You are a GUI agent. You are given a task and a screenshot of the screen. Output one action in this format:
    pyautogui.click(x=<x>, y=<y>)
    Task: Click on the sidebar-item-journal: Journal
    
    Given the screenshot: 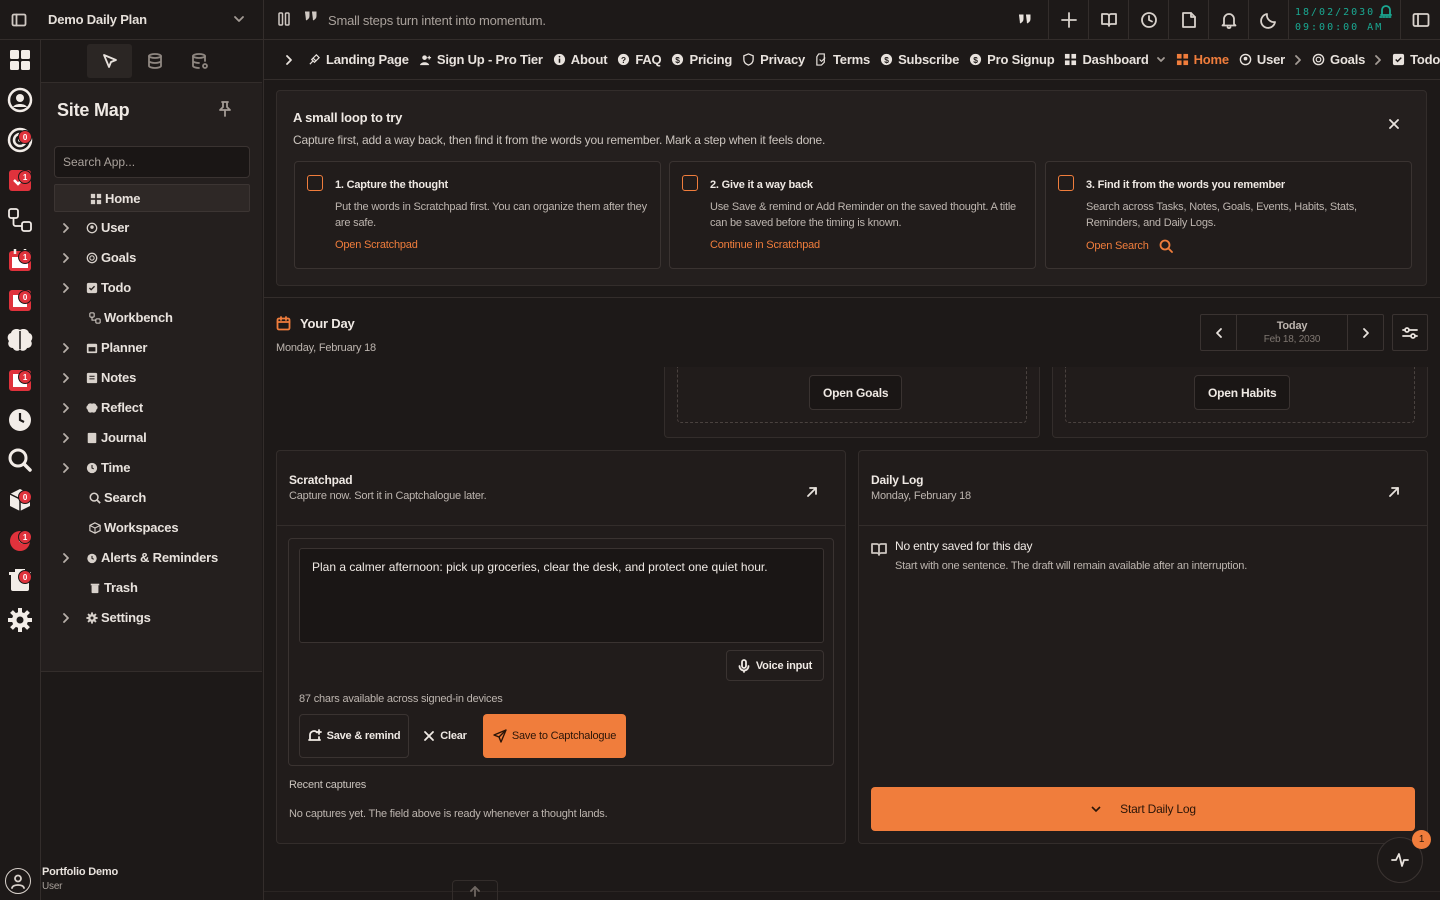 What is the action you would take?
    pyautogui.click(x=152, y=438)
    